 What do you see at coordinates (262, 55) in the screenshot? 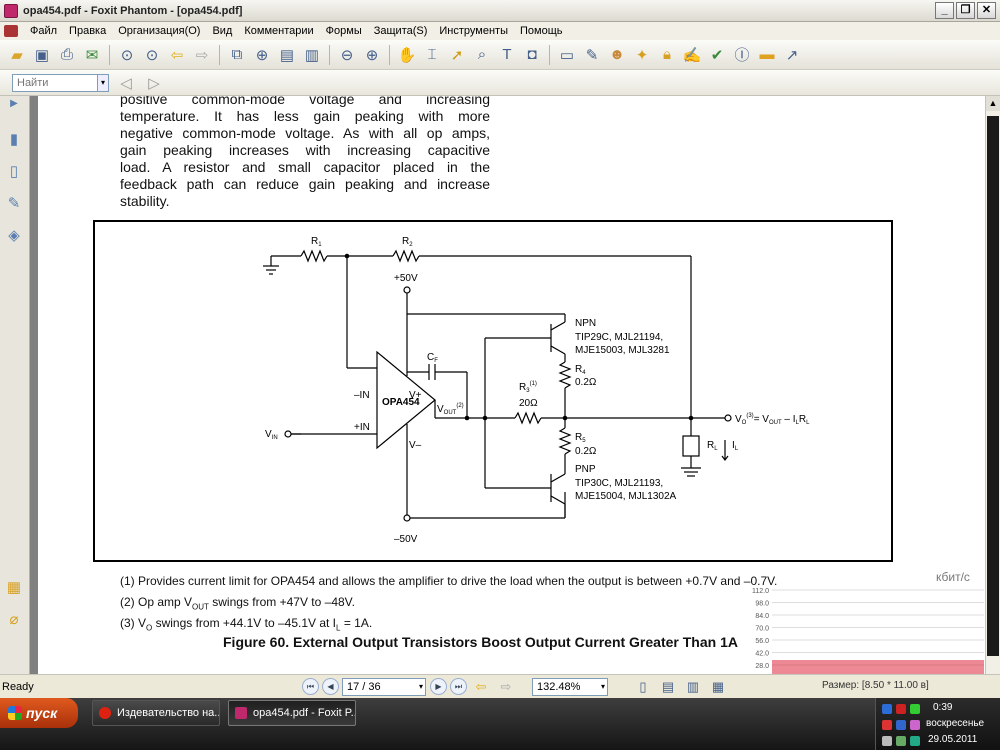
I see `zoom-in-icon: ⊕` at bounding box center [262, 55].